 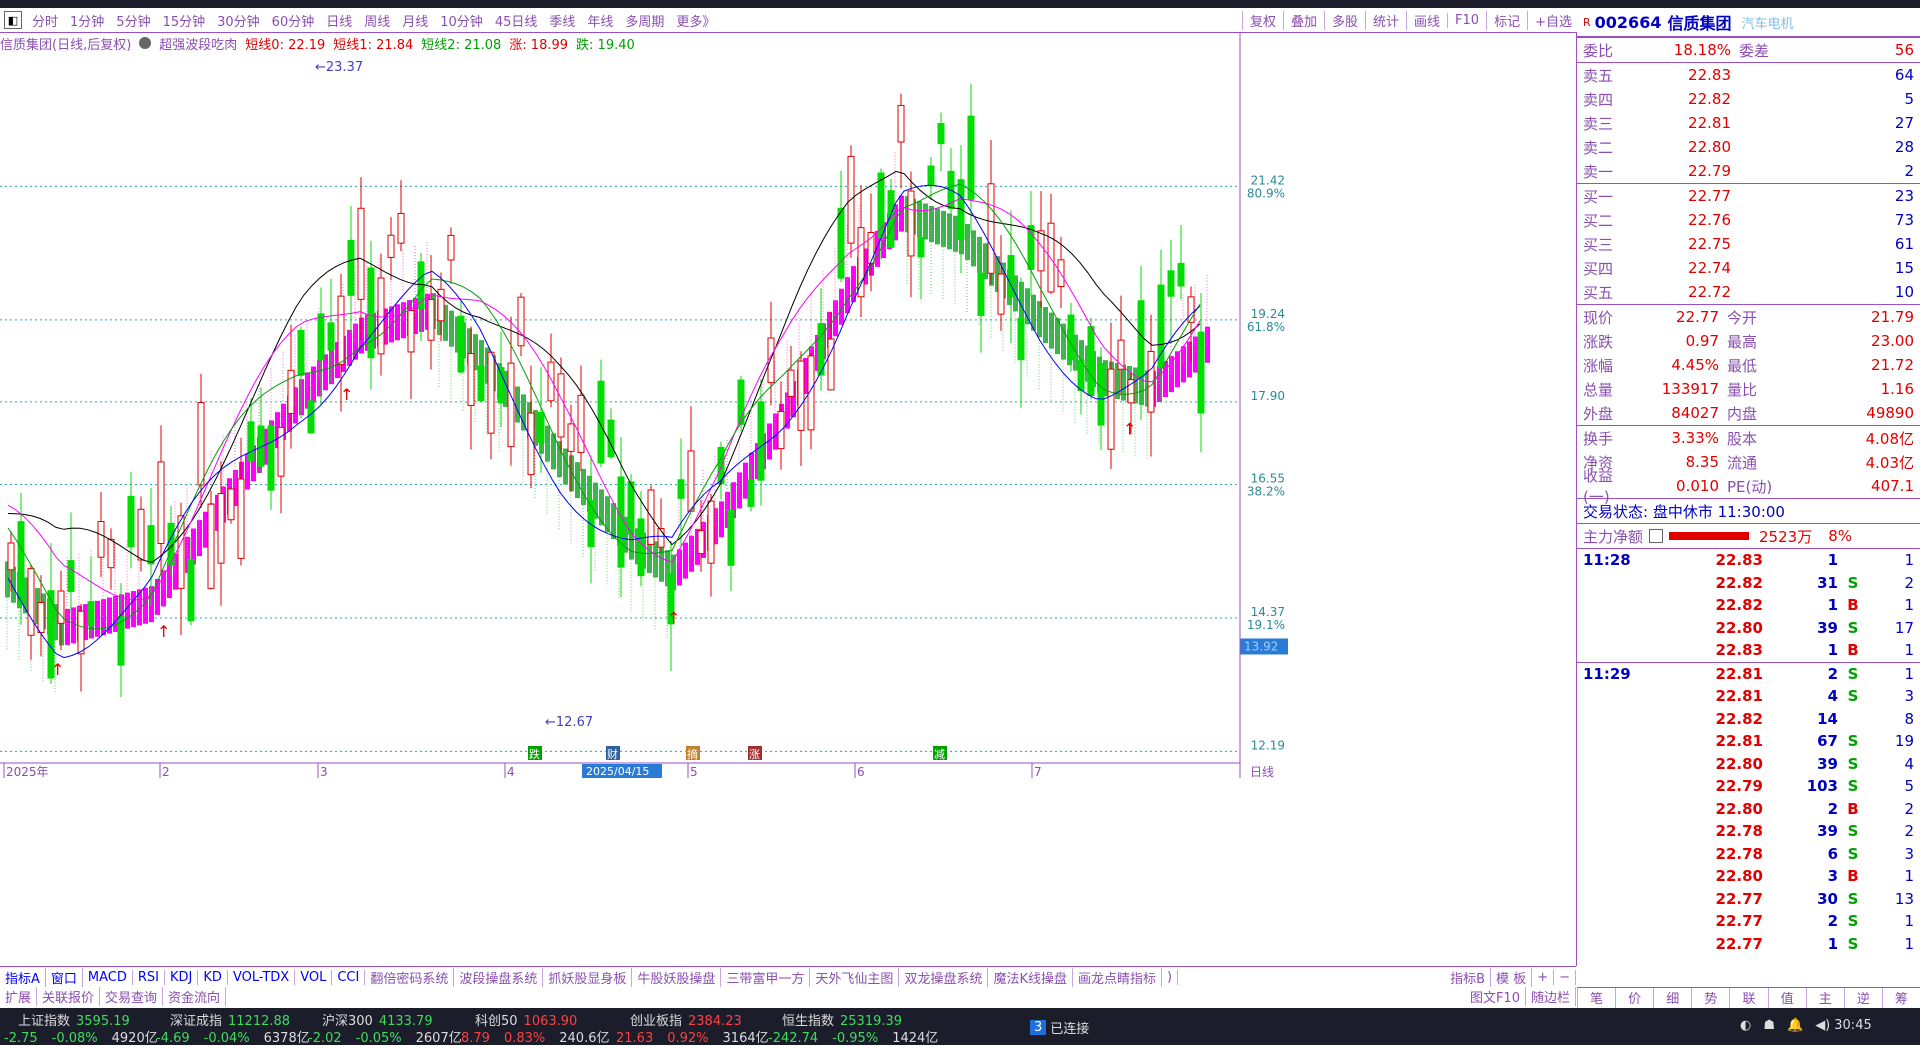 What do you see at coordinates (195, 996) in the screenshot?
I see `extended-tab: 资金流向` at bounding box center [195, 996].